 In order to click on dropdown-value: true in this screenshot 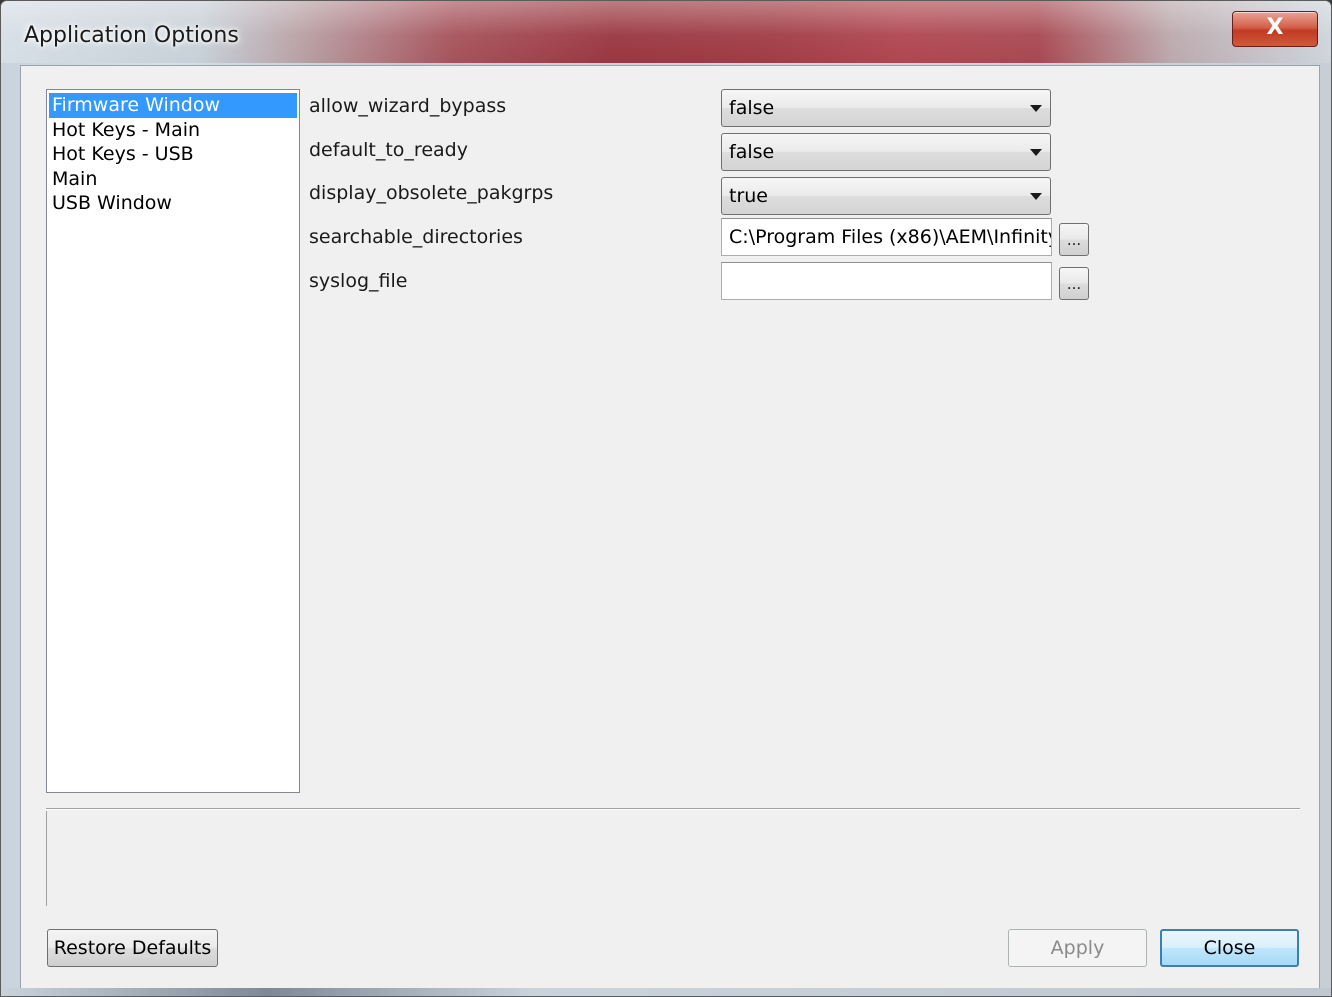, I will do `click(748, 196)`.